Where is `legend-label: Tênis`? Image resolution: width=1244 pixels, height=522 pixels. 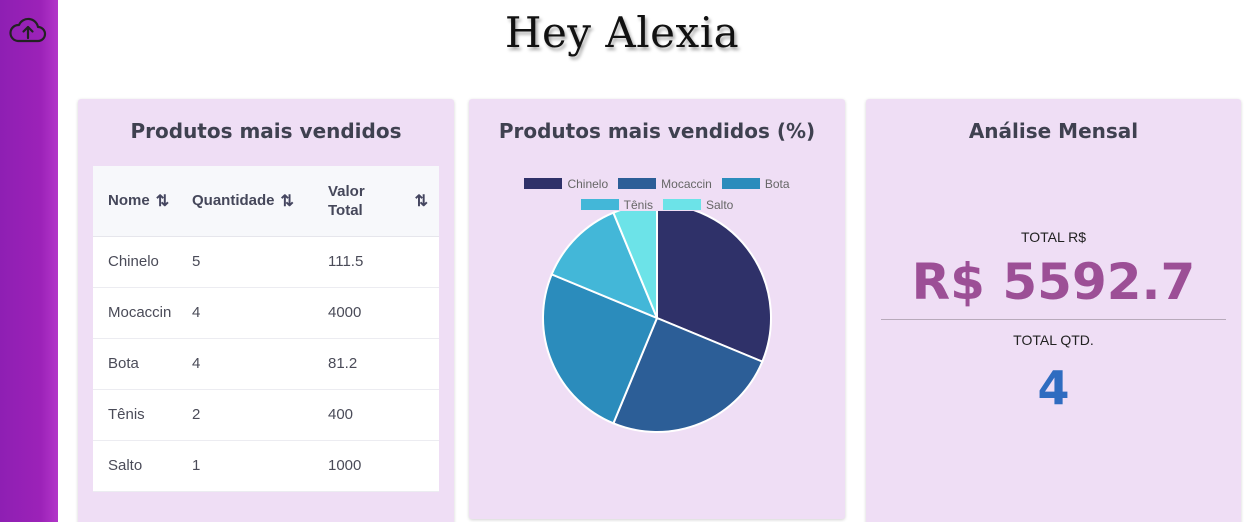
legend-label: Tênis is located at coordinates (638, 204).